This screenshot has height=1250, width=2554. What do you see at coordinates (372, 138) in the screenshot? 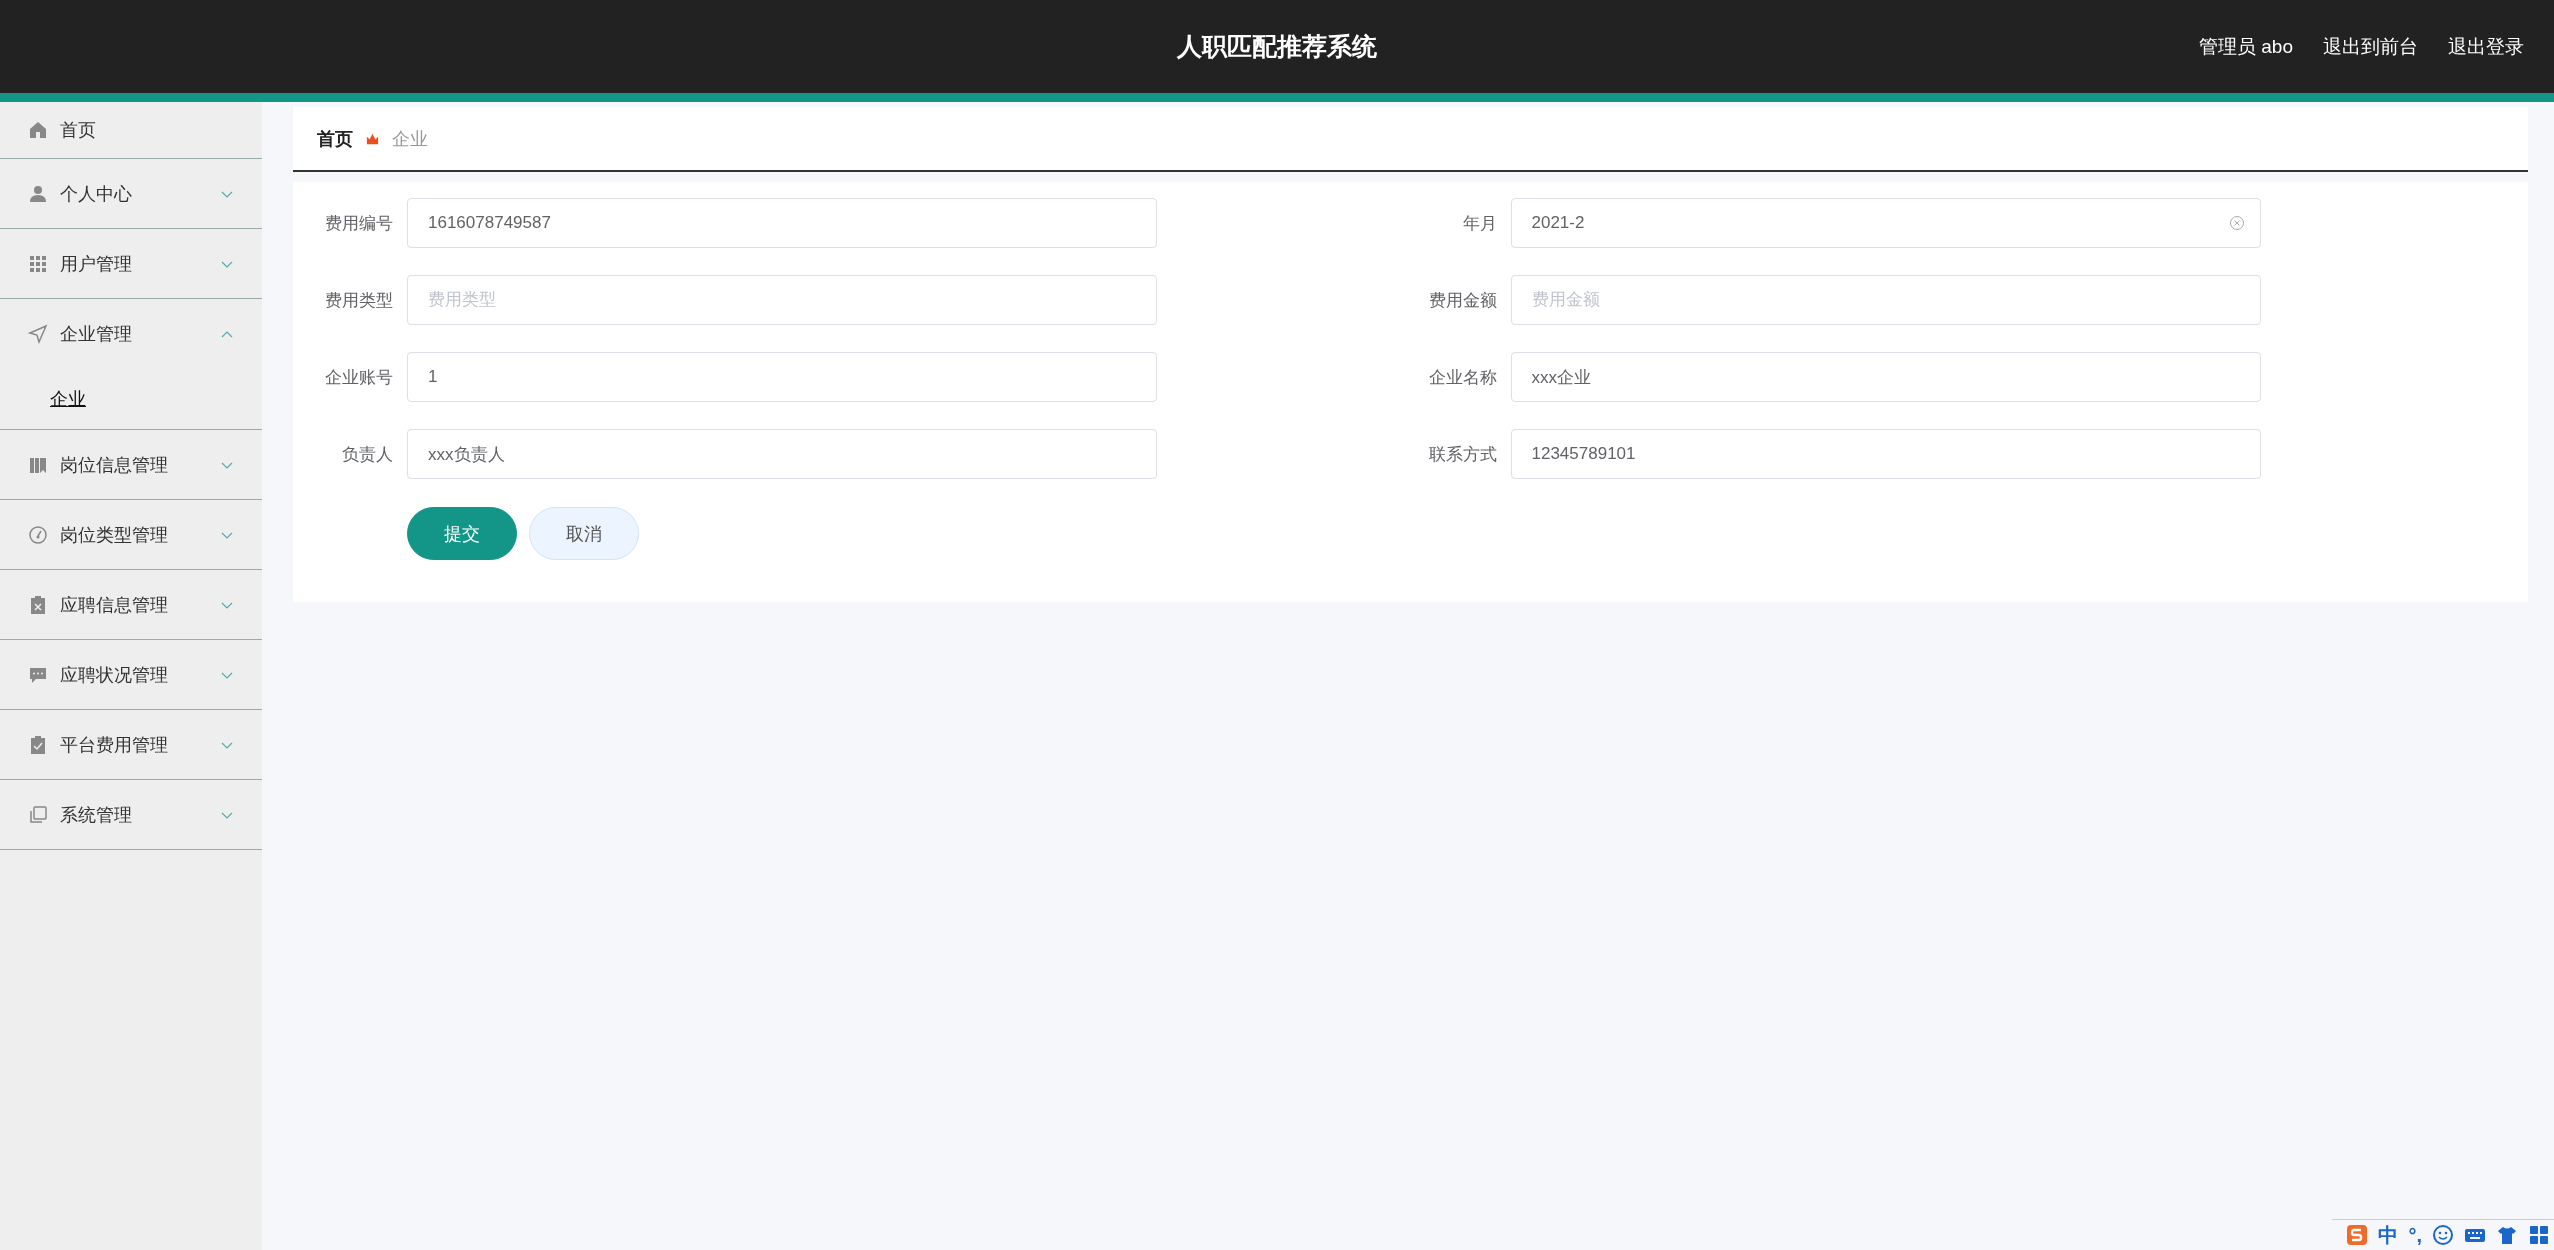
I see `crown-icon` at bounding box center [372, 138].